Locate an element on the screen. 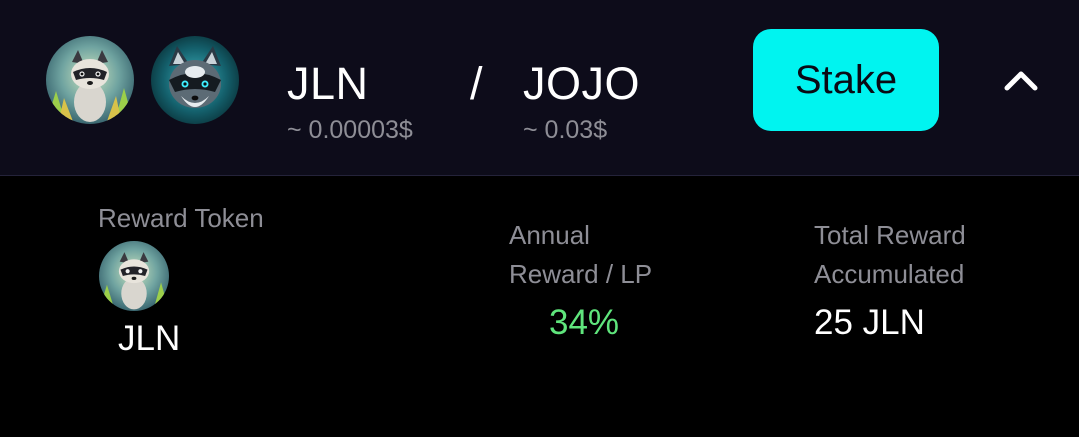 Image resolution: width=1079 pixels, height=437 pixels. annual-reward-label: Annual Reward / LP is located at coordinates (581, 254).